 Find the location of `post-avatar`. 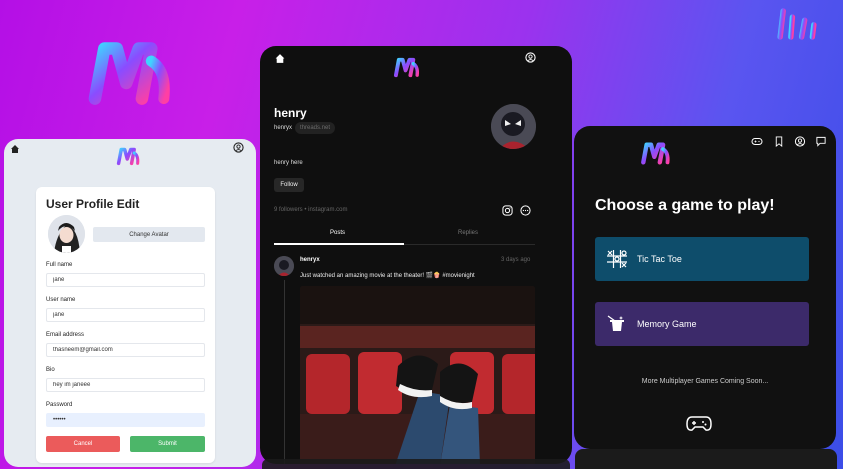

post-avatar is located at coordinates (284, 266).